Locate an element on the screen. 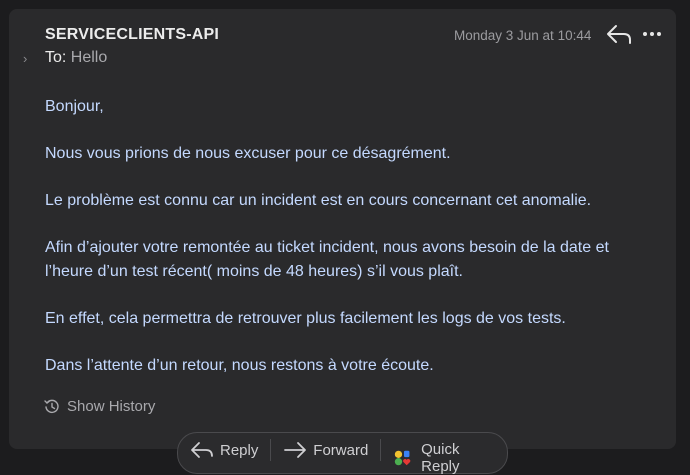  message-date: Monday 3 Jun at 10:44 is located at coordinates (523, 35).